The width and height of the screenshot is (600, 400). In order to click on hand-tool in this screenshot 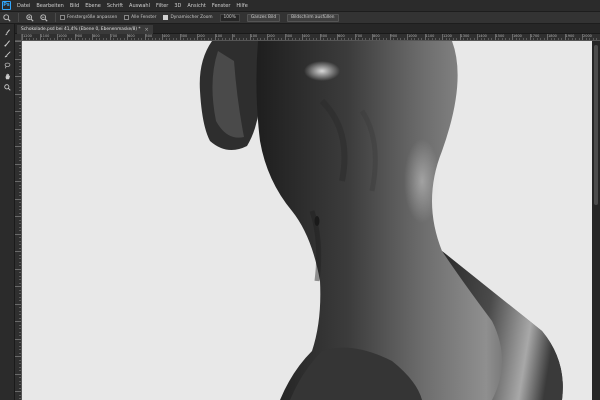, I will do `click(7, 76)`.